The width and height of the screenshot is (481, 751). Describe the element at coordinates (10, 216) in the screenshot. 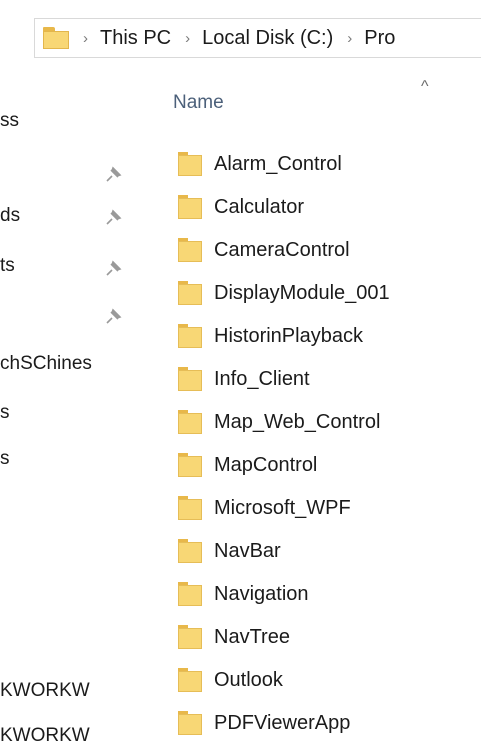

I see `nav-item: ds` at that location.